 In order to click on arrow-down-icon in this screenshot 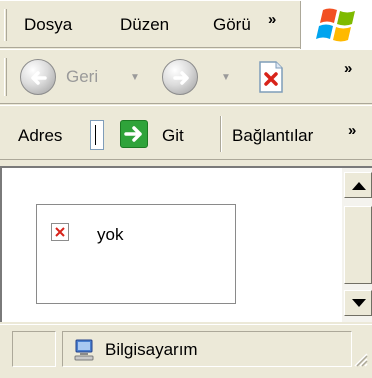, I will do `click(359, 303)`.